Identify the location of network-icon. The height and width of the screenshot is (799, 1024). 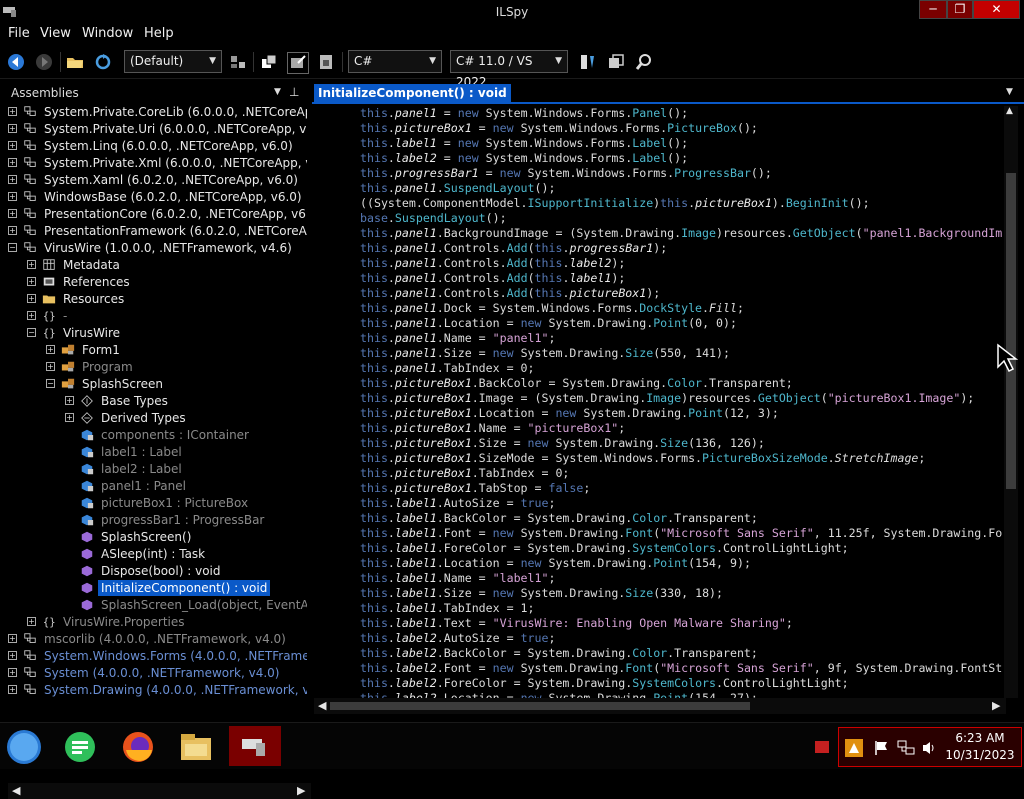
(906, 748).